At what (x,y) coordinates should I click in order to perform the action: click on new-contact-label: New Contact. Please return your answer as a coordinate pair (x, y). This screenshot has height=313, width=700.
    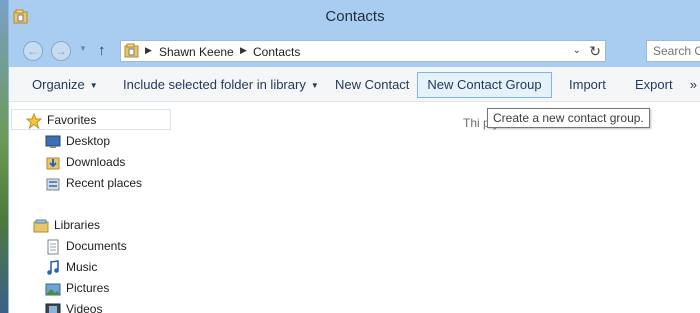
    Looking at the image, I should click on (372, 84).